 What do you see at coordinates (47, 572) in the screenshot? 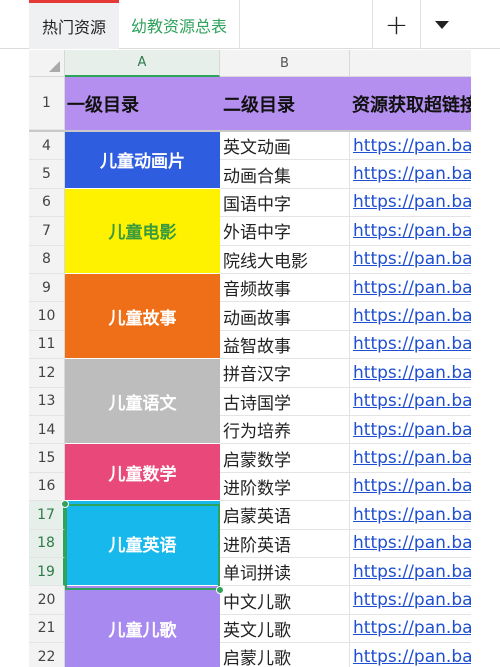
I see `row-header-19: 19` at bounding box center [47, 572].